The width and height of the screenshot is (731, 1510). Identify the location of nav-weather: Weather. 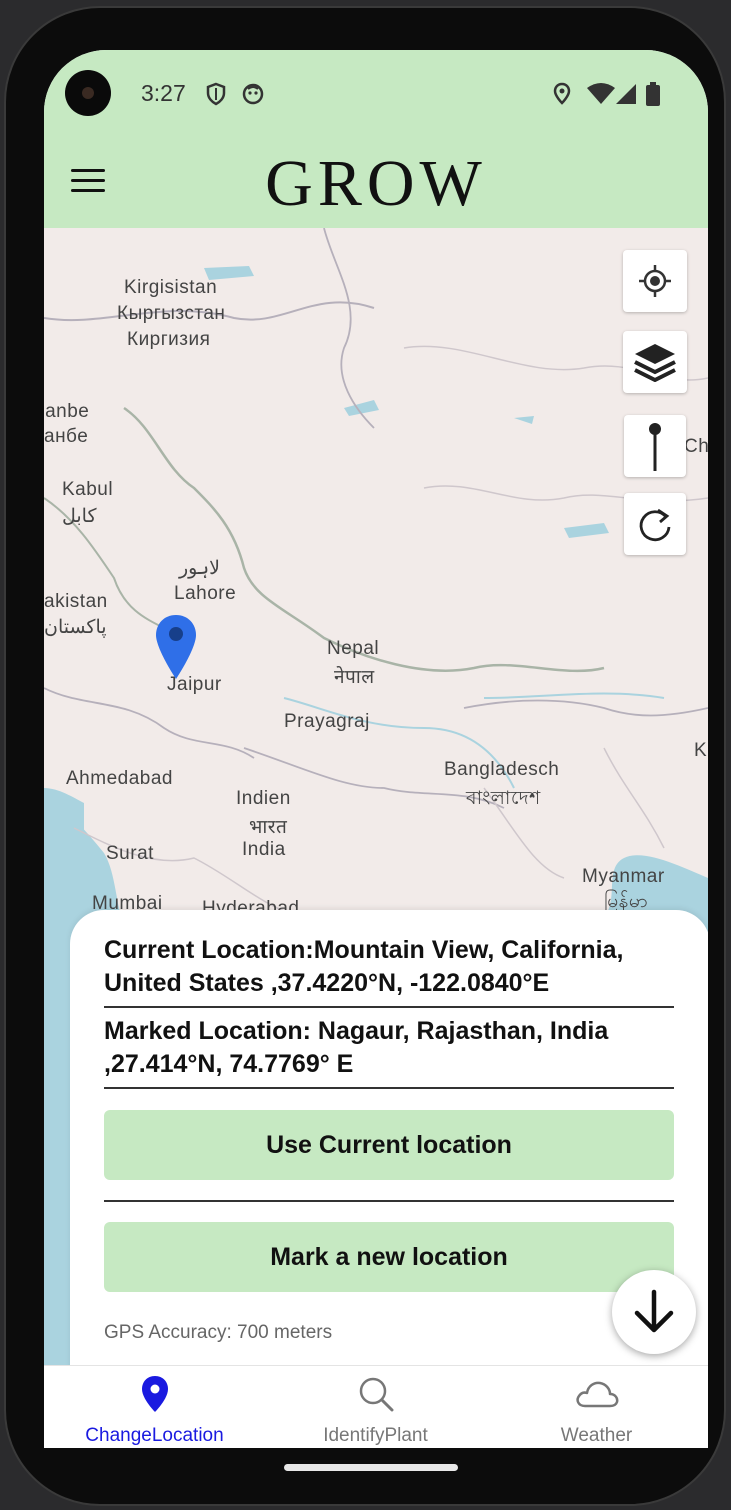
(596, 1407).